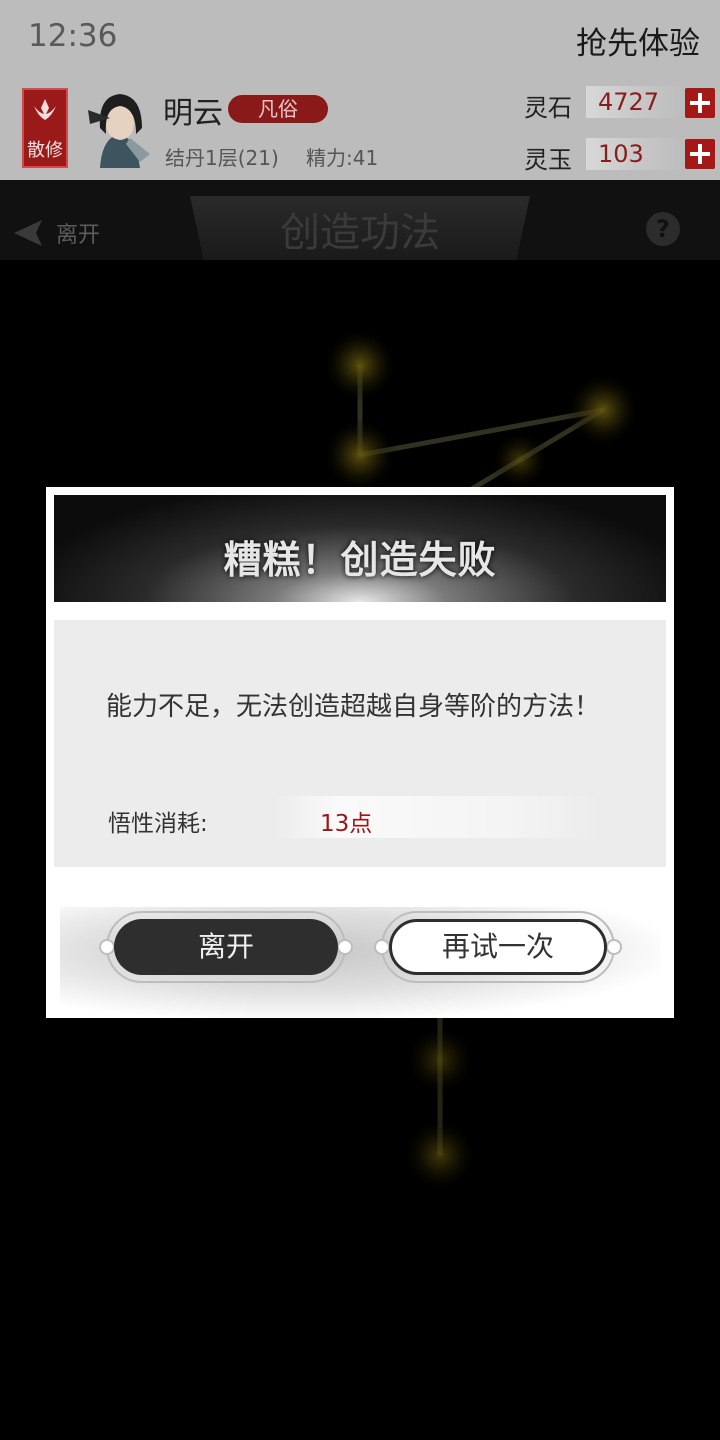  I want to click on lotus-icon, so click(45, 109).